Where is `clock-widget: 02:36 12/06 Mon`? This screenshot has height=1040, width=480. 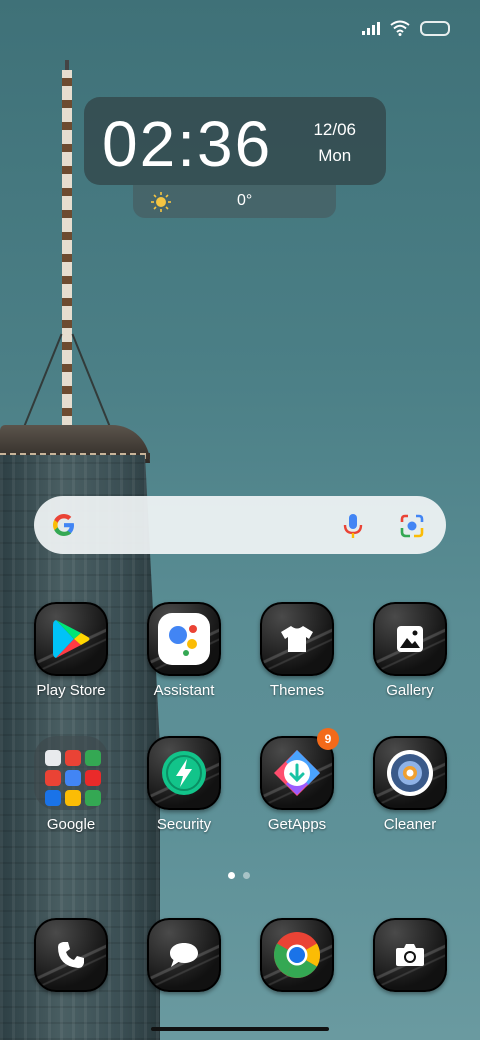 clock-widget: 02:36 12/06 Mon is located at coordinates (235, 141).